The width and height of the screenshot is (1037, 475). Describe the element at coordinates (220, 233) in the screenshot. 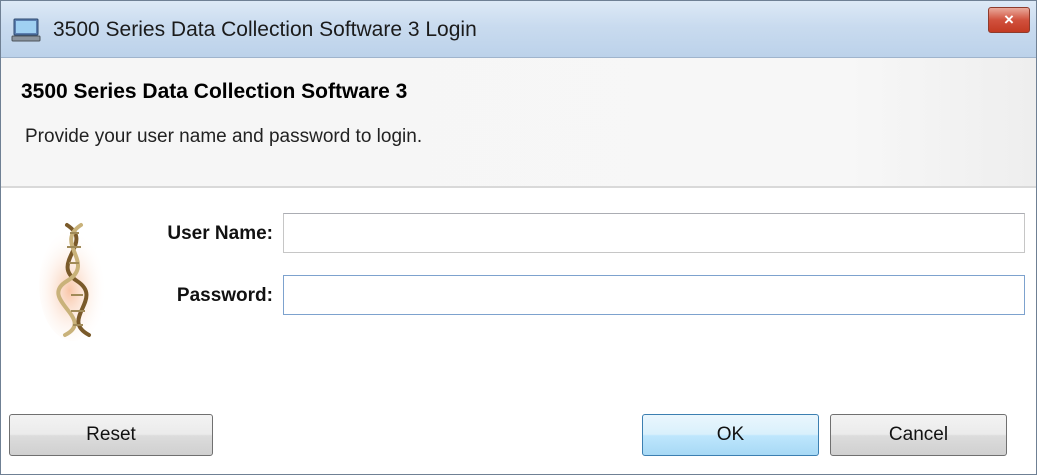

I see `username-label: User Name:` at that location.